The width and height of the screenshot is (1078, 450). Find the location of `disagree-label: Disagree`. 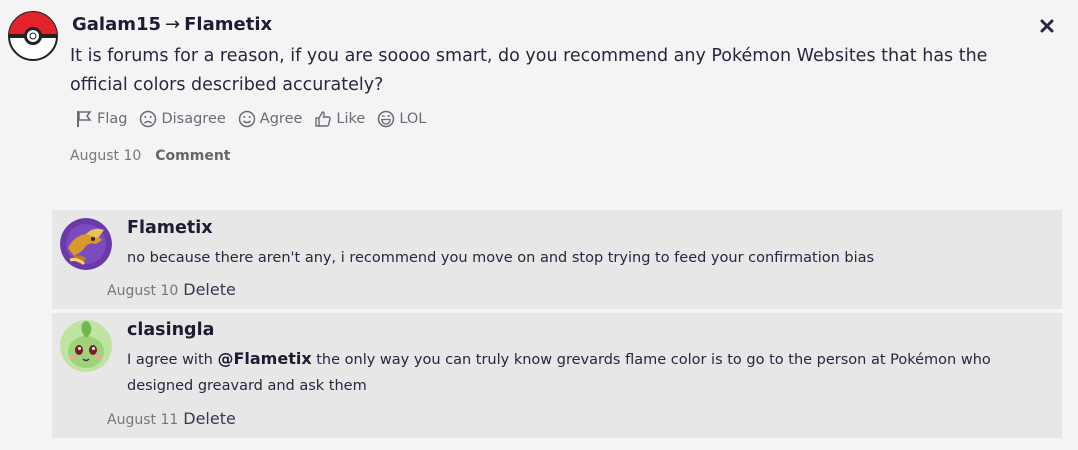

disagree-label: Disagree is located at coordinates (193, 119).